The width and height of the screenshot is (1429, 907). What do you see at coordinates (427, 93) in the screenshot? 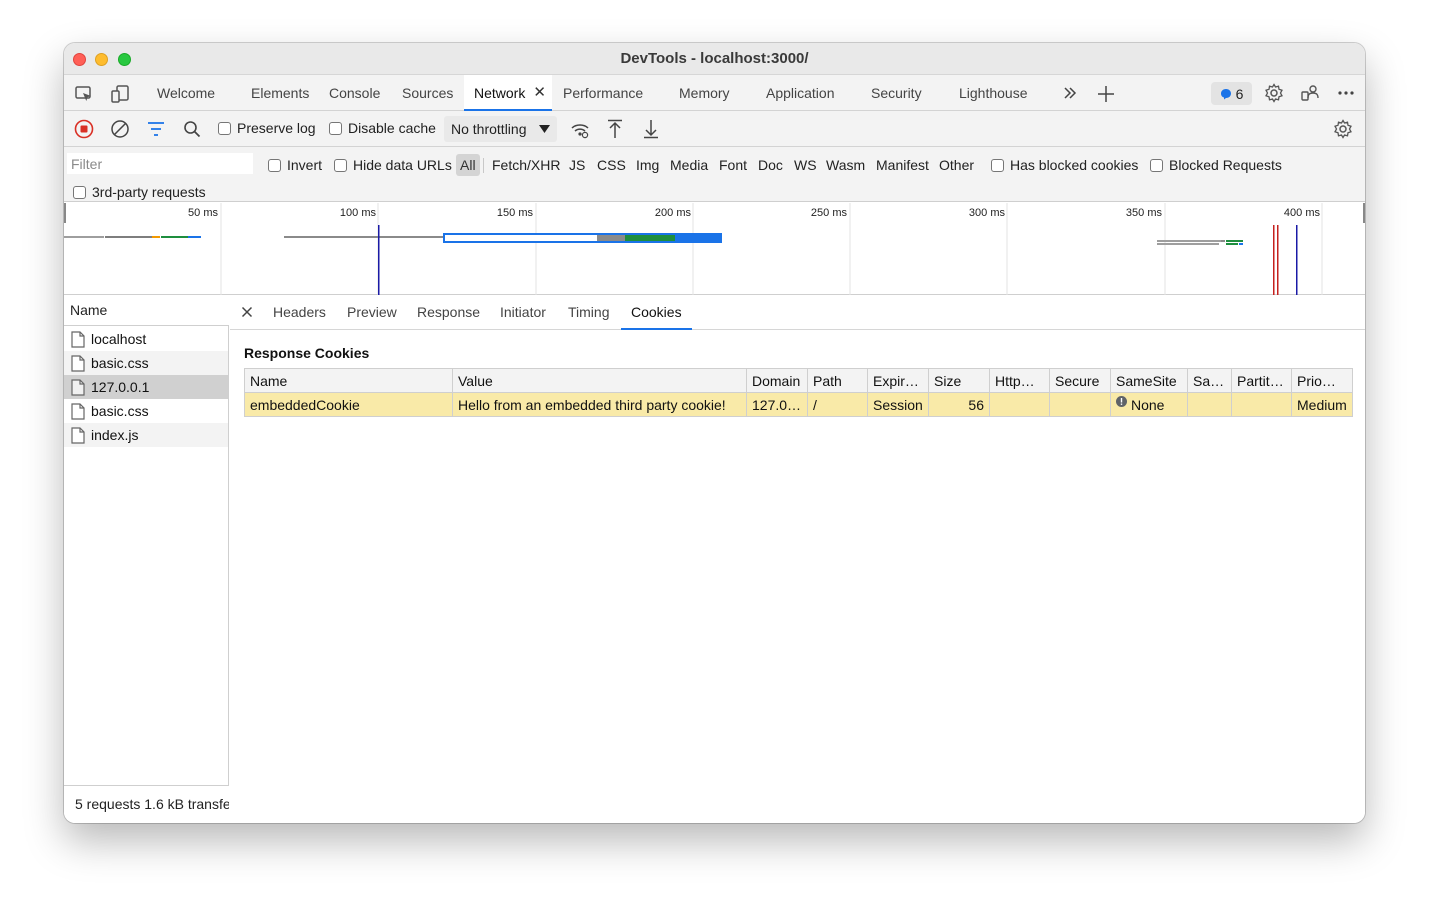
I see `tab-sources: Sources` at bounding box center [427, 93].